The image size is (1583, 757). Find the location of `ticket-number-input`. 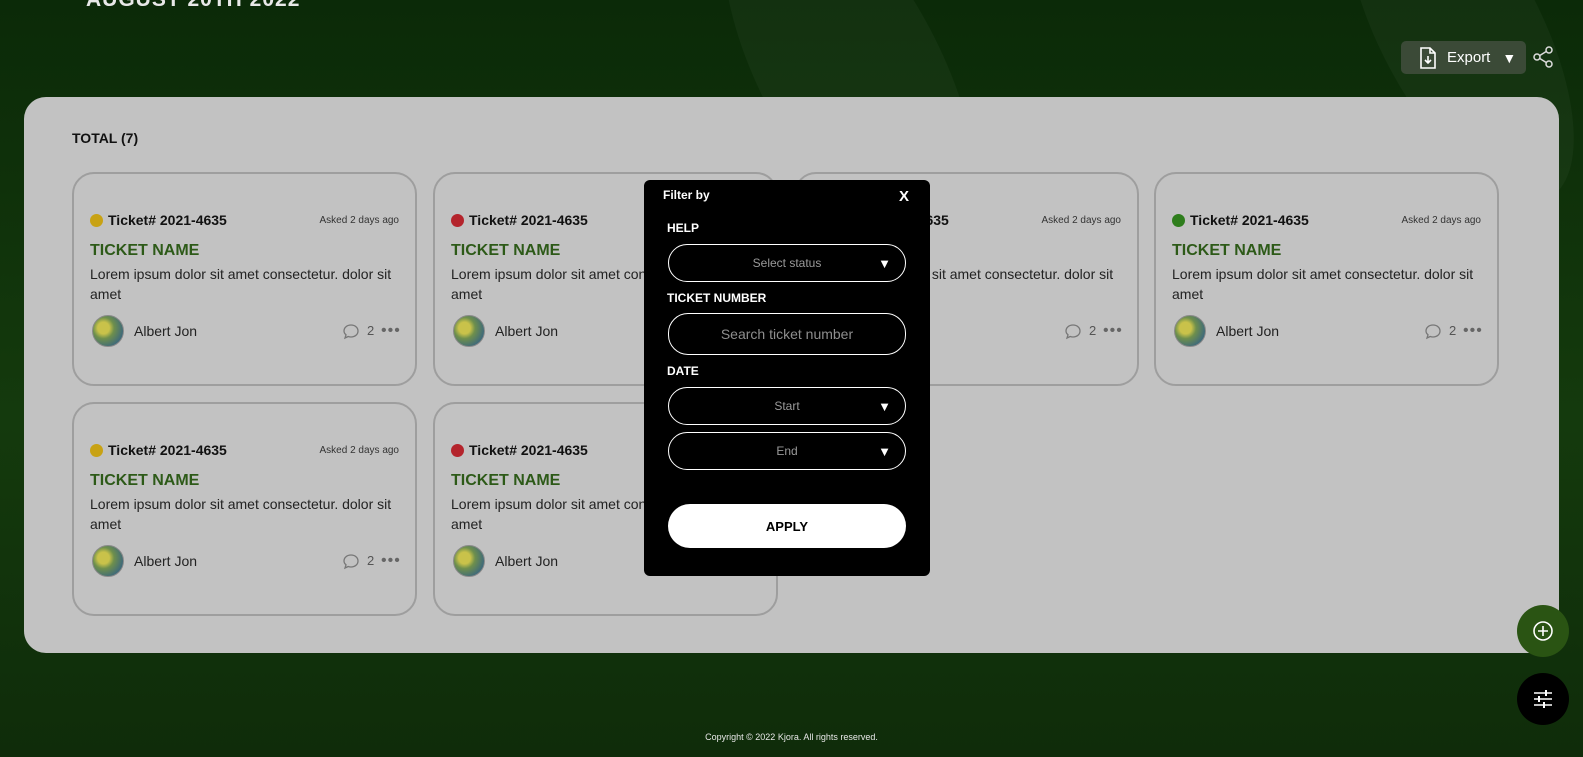

ticket-number-input is located at coordinates (787, 334).